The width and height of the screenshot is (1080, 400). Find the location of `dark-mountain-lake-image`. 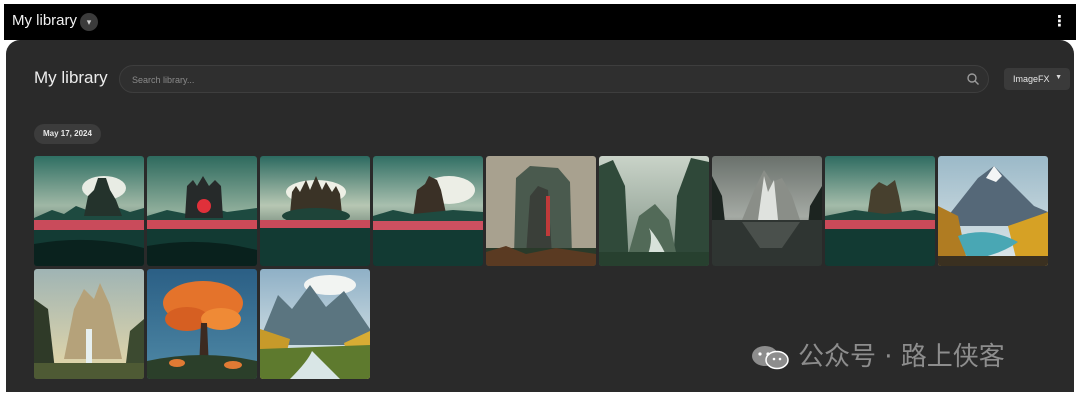

dark-mountain-lake-image is located at coordinates (767, 211).